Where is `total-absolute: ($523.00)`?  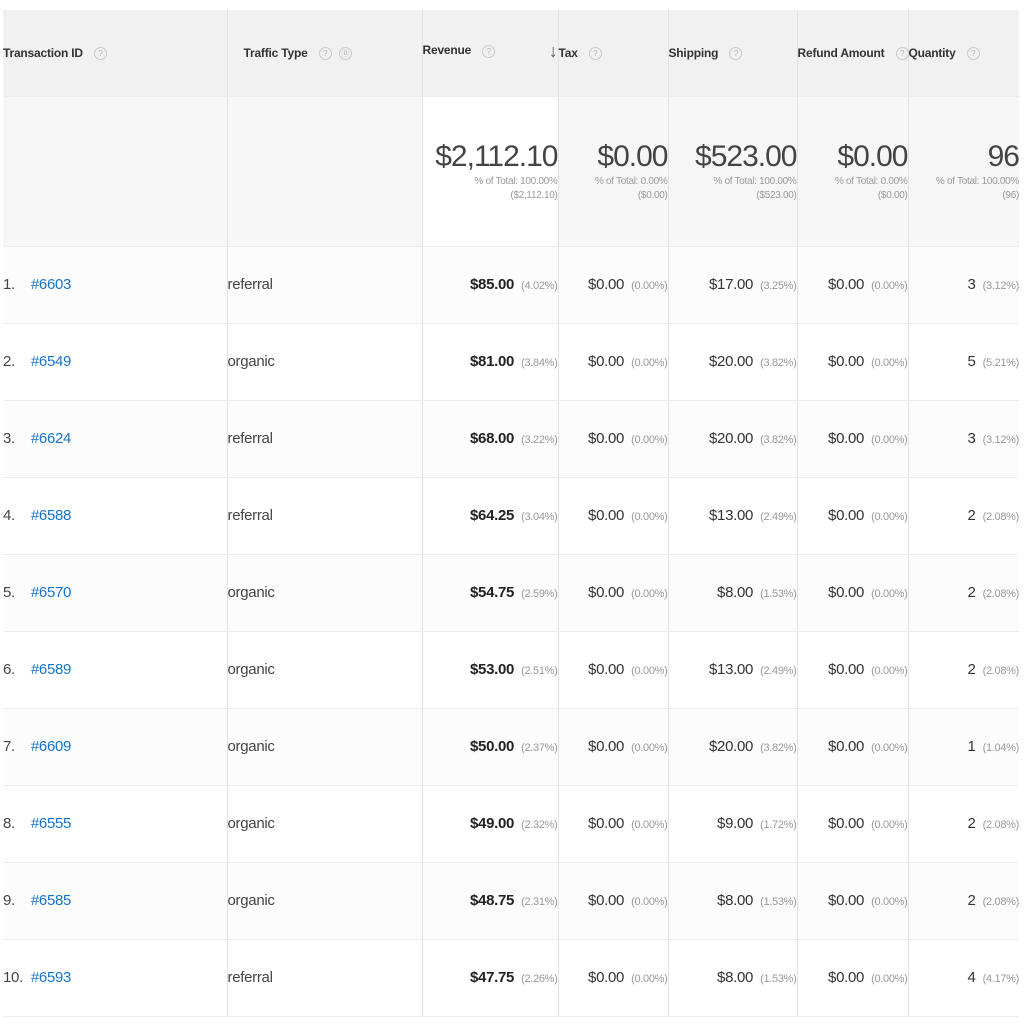
total-absolute: ($523.00) is located at coordinates (776, 195).